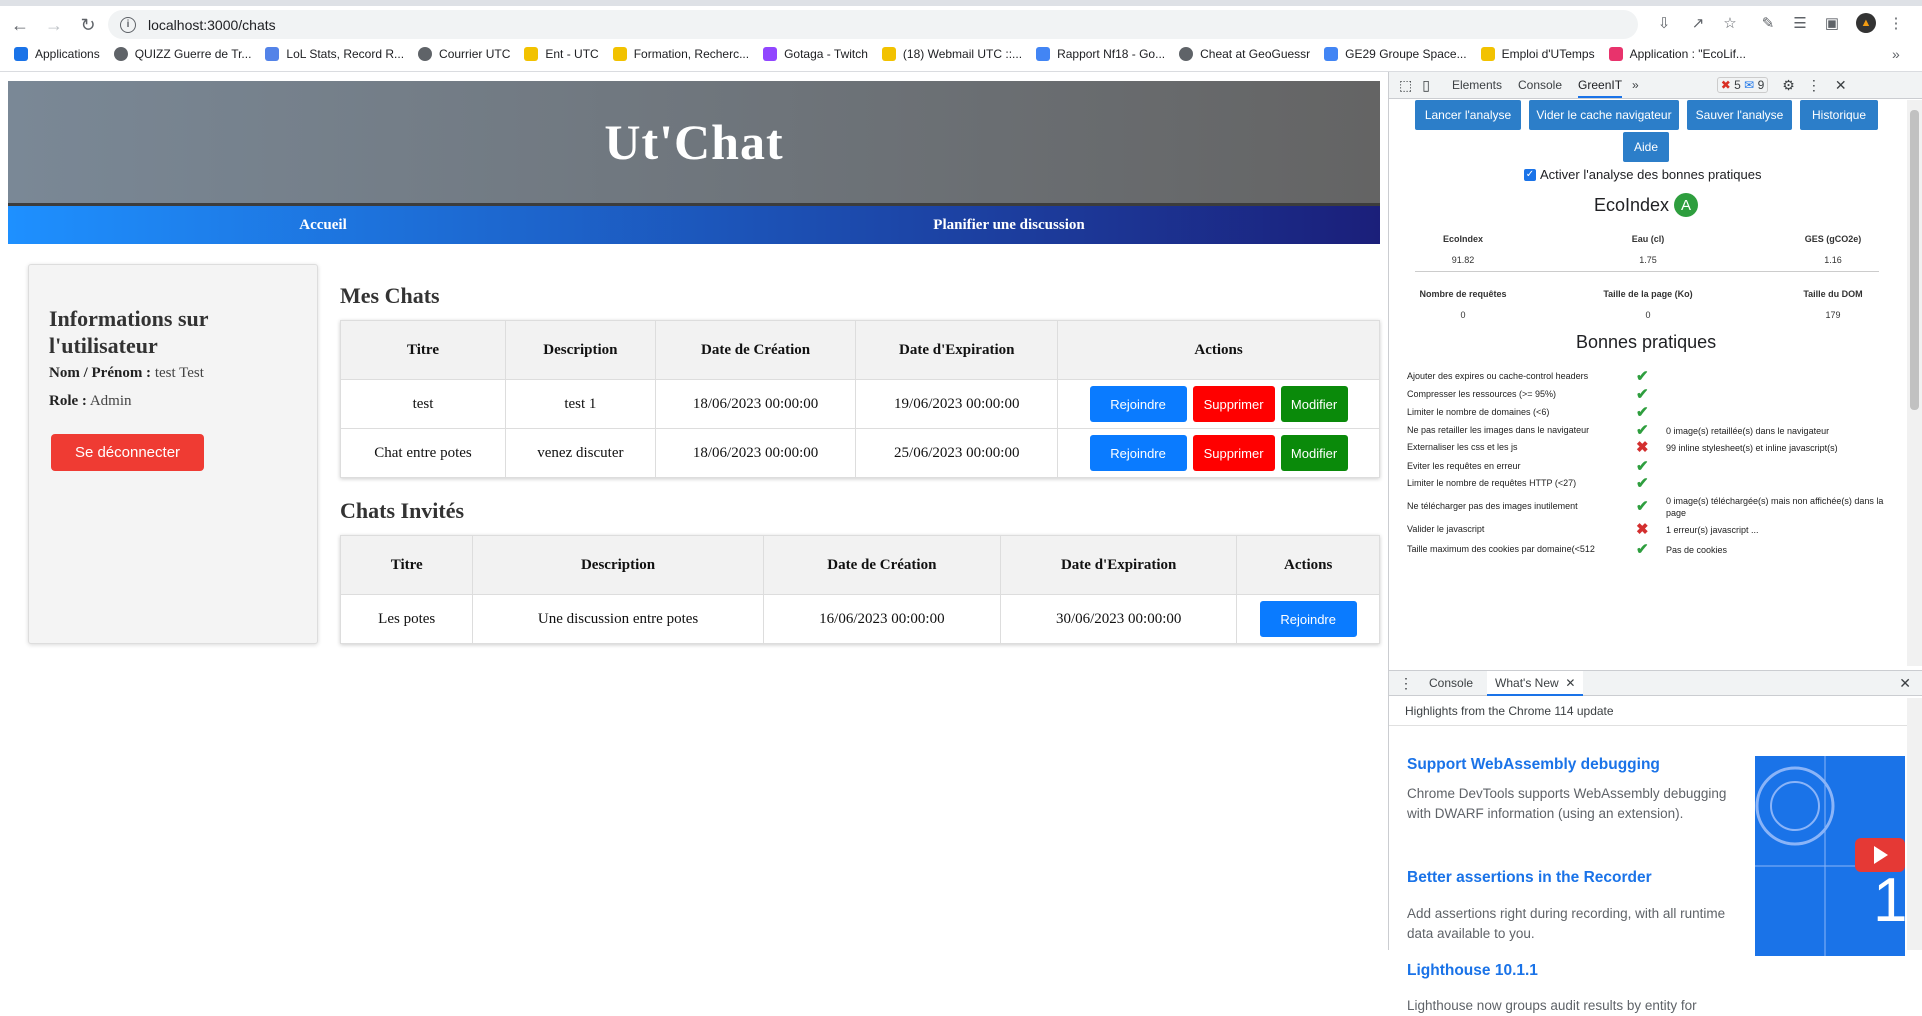 This screenshot has width=1922, height=1016. Describe the element at coordinates (1472, 971) in the screenshot. I see `feature-title-link: Lighthouse 10.1.1` at that location.